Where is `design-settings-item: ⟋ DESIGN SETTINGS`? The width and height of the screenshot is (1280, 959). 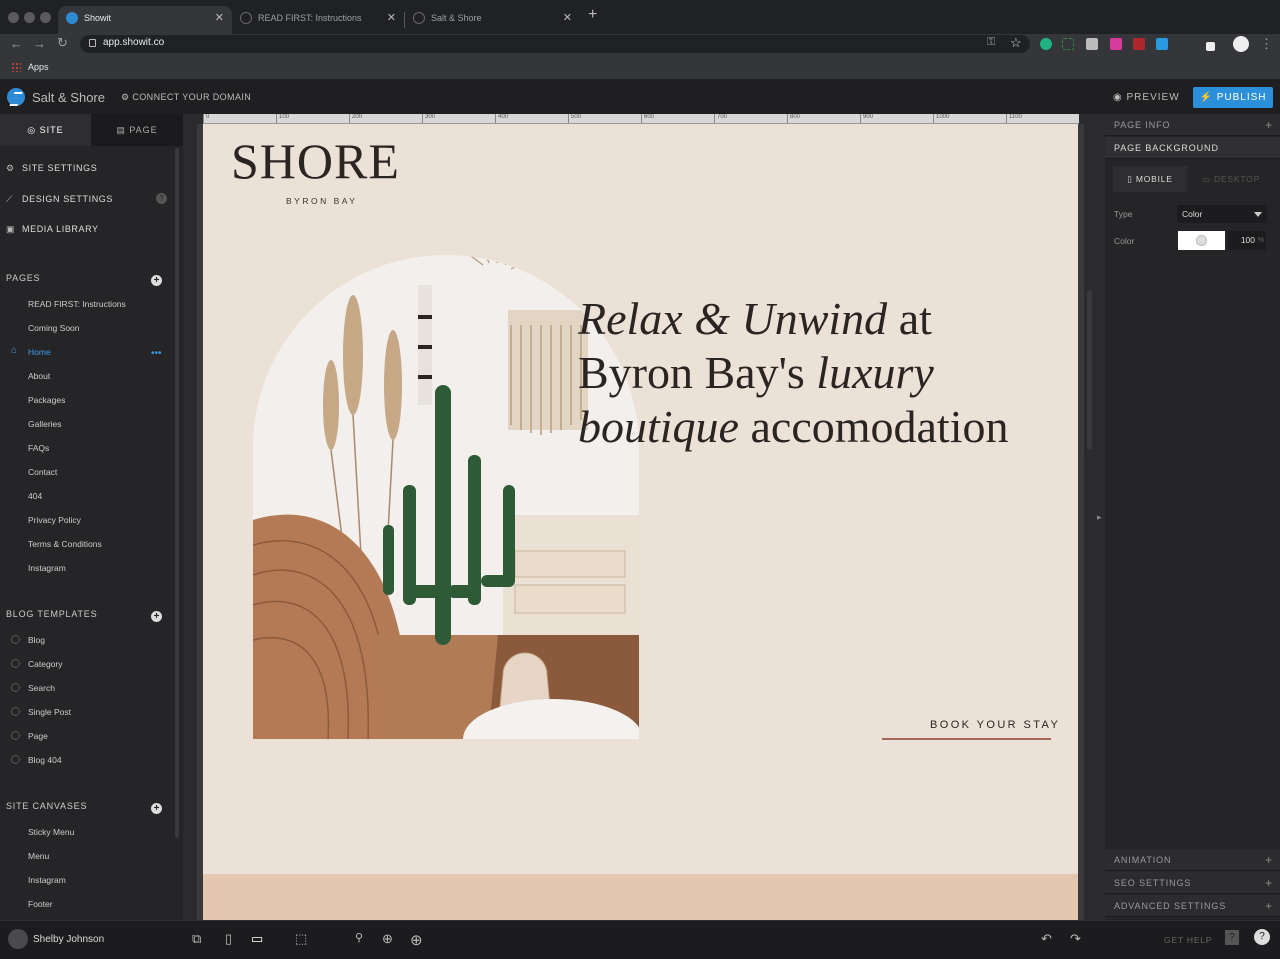 design-settings-item: ⟋ DESIGN SETTINGS is located at coordinates (59, 199).